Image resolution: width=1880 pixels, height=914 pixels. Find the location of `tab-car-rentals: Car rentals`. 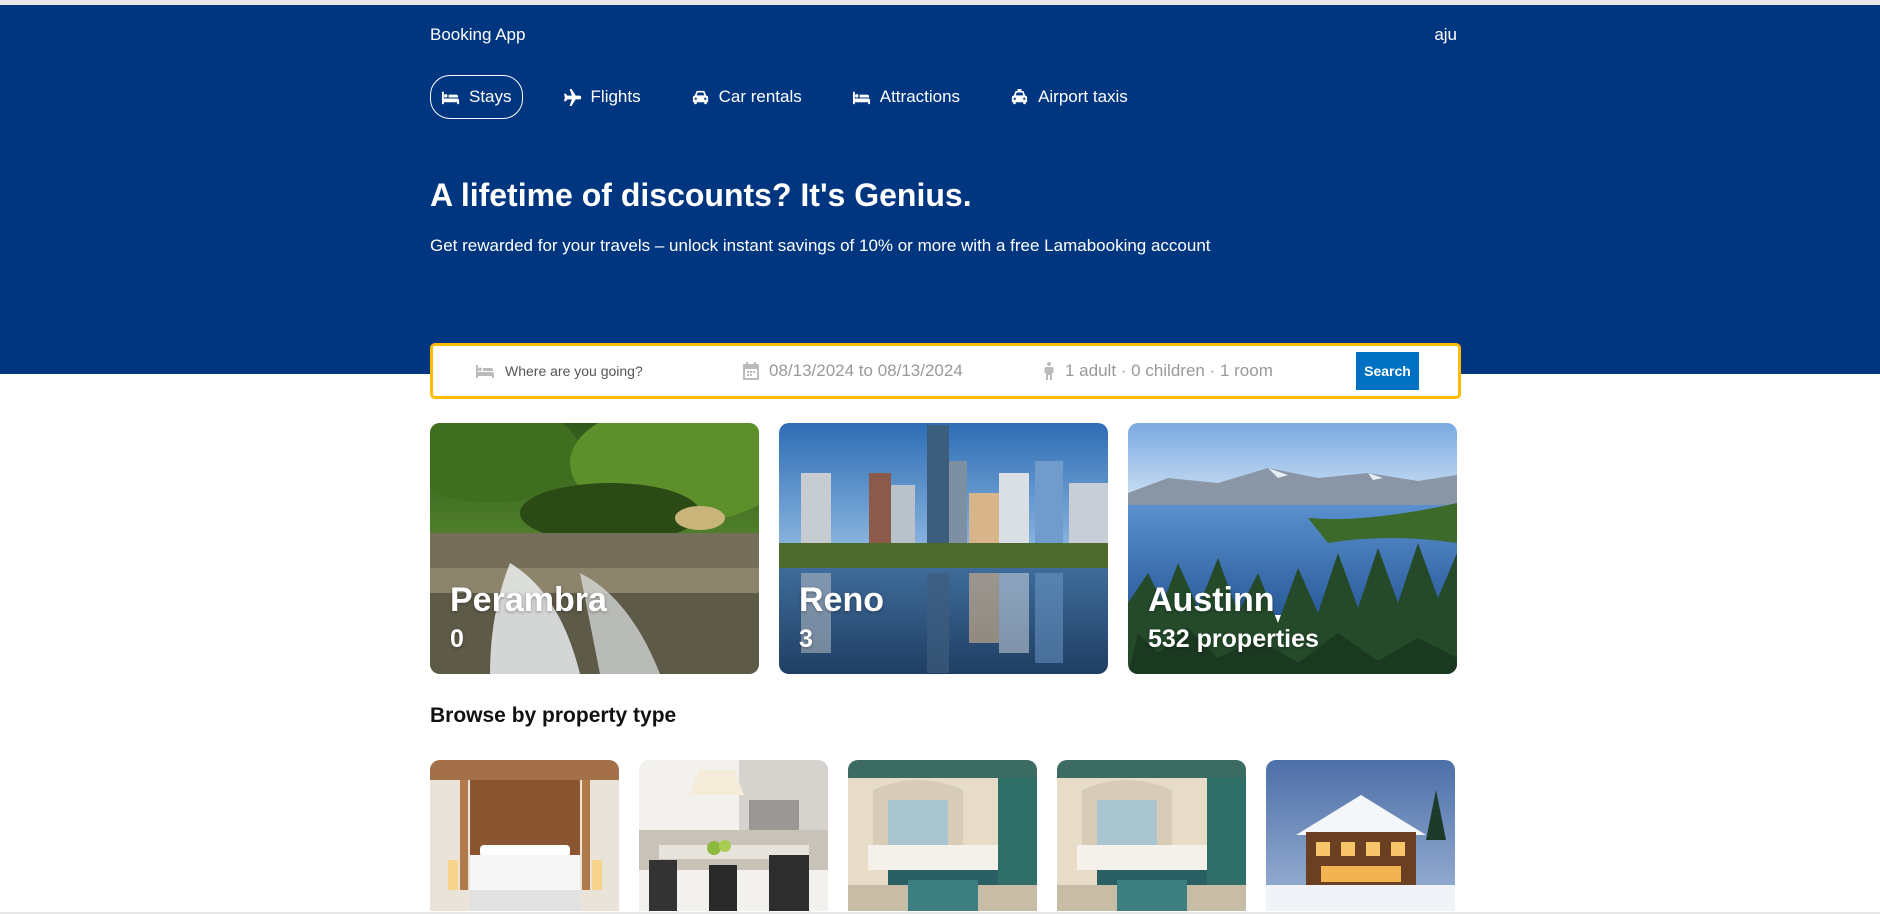

tab-car-rentals: Car rentals is located at coordinates (746, 97).